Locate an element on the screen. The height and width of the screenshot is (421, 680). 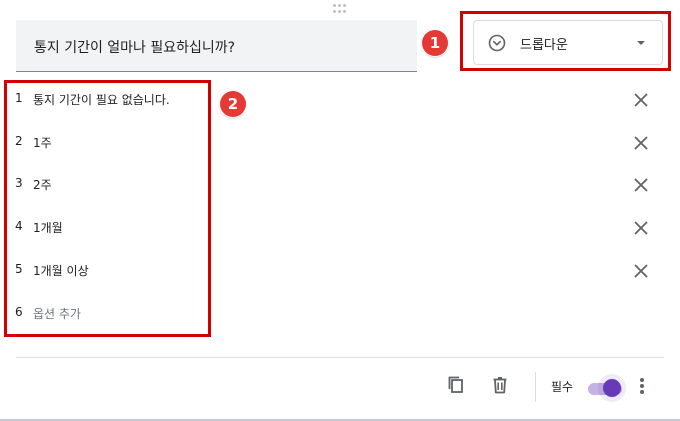
required-toggle is located at coordinates (607, 388).